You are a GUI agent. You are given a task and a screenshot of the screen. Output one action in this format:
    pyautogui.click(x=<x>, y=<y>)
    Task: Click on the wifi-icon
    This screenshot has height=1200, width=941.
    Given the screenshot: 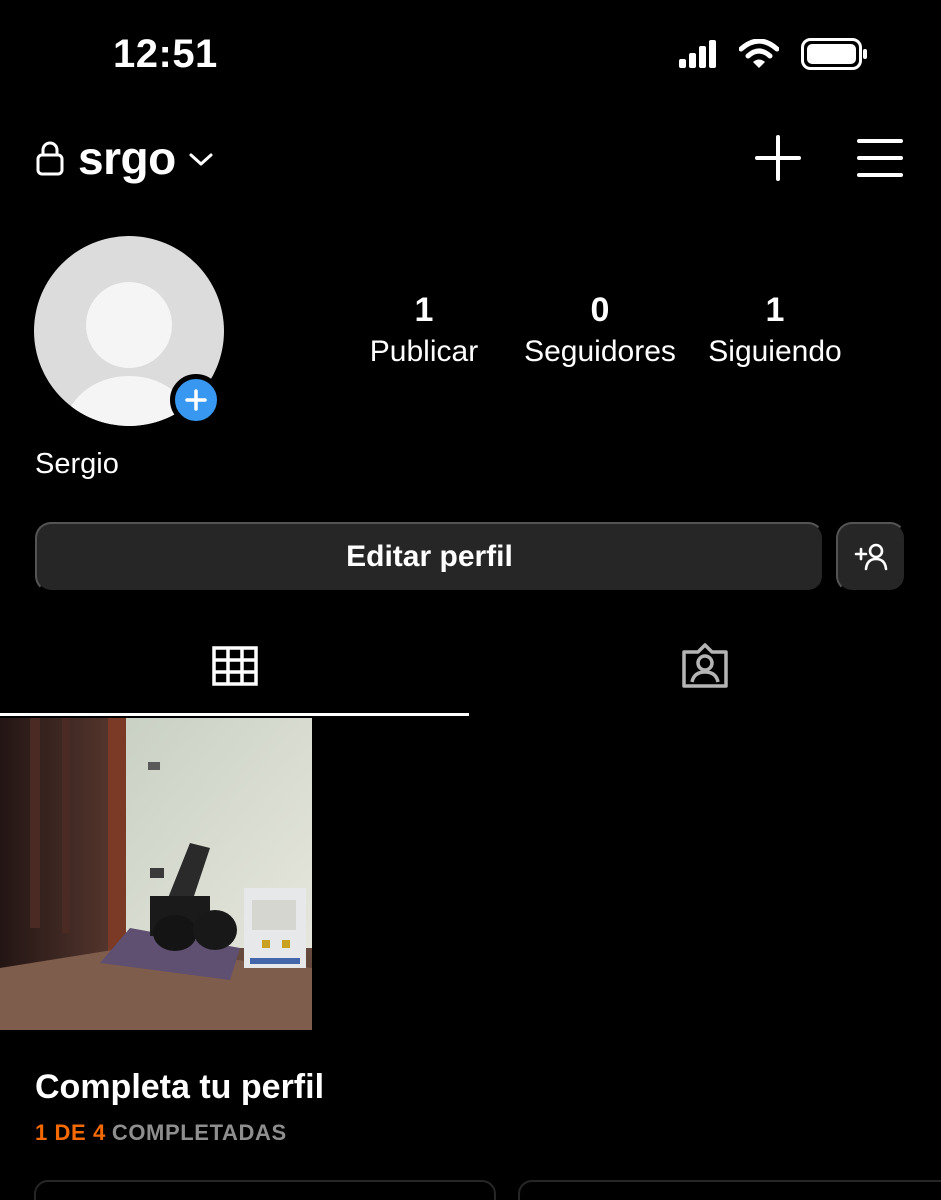 What is the action you would take?
    pyautogui.click(x=759, y=53)
    